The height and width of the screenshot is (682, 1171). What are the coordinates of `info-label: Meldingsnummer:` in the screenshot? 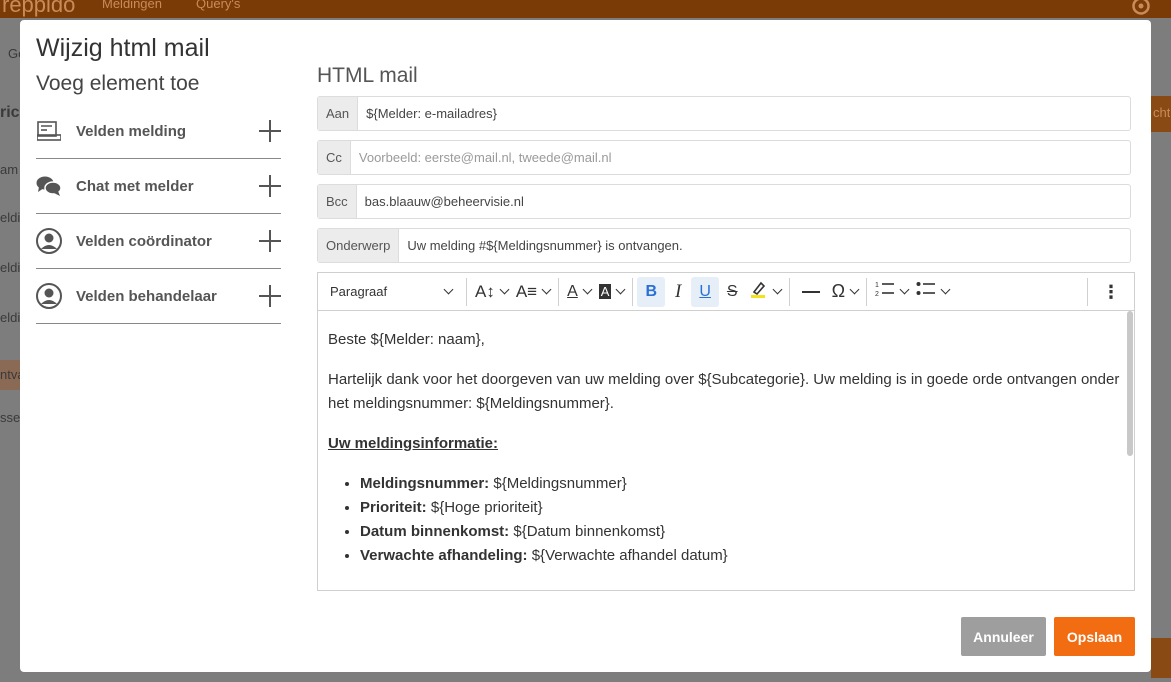 It's located at (425, 483).